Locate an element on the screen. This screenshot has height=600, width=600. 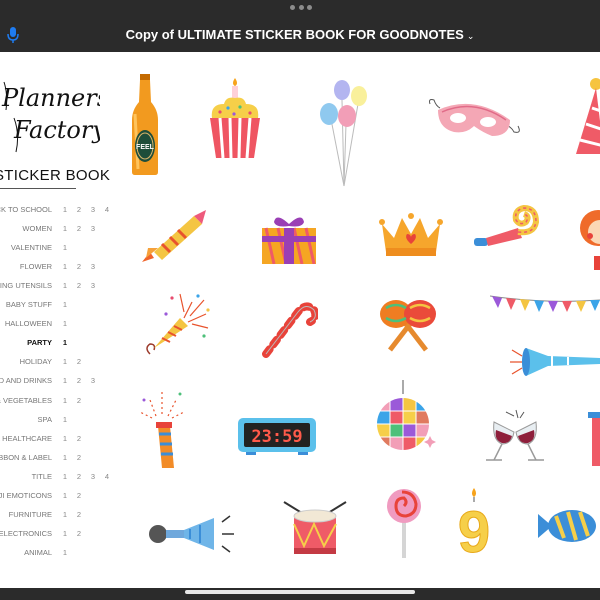
category-label: COOKING UTENSILS is located at coordinates (26, 285).